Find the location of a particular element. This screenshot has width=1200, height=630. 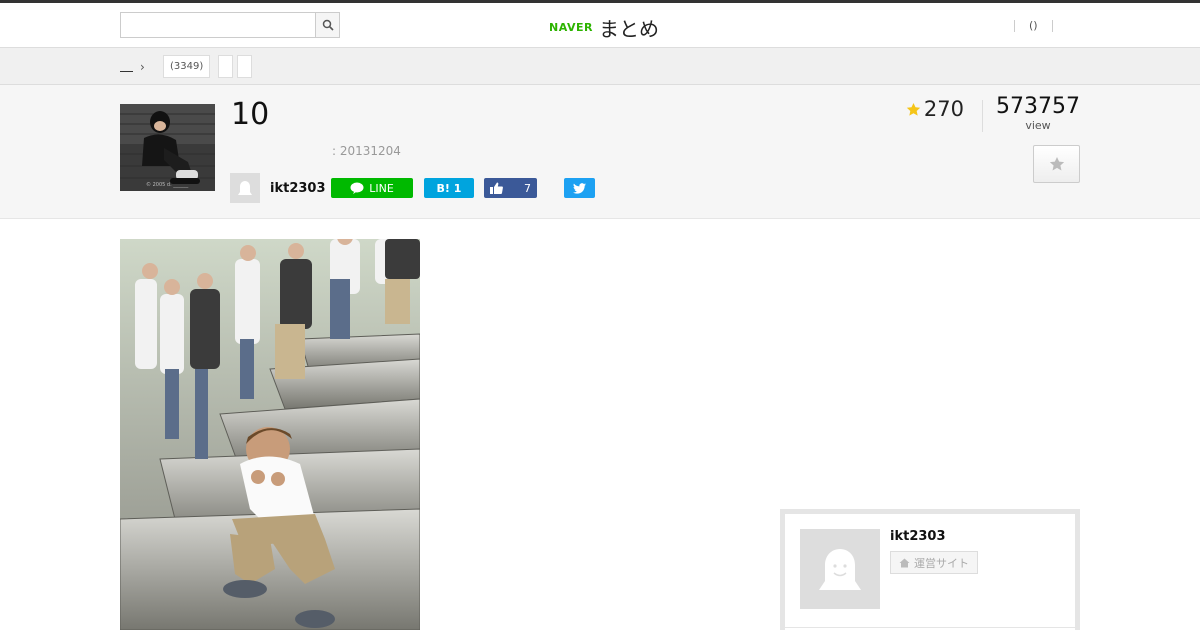

naver-matome-logo: NAVER まとめ is located at coordinates (604, 27).